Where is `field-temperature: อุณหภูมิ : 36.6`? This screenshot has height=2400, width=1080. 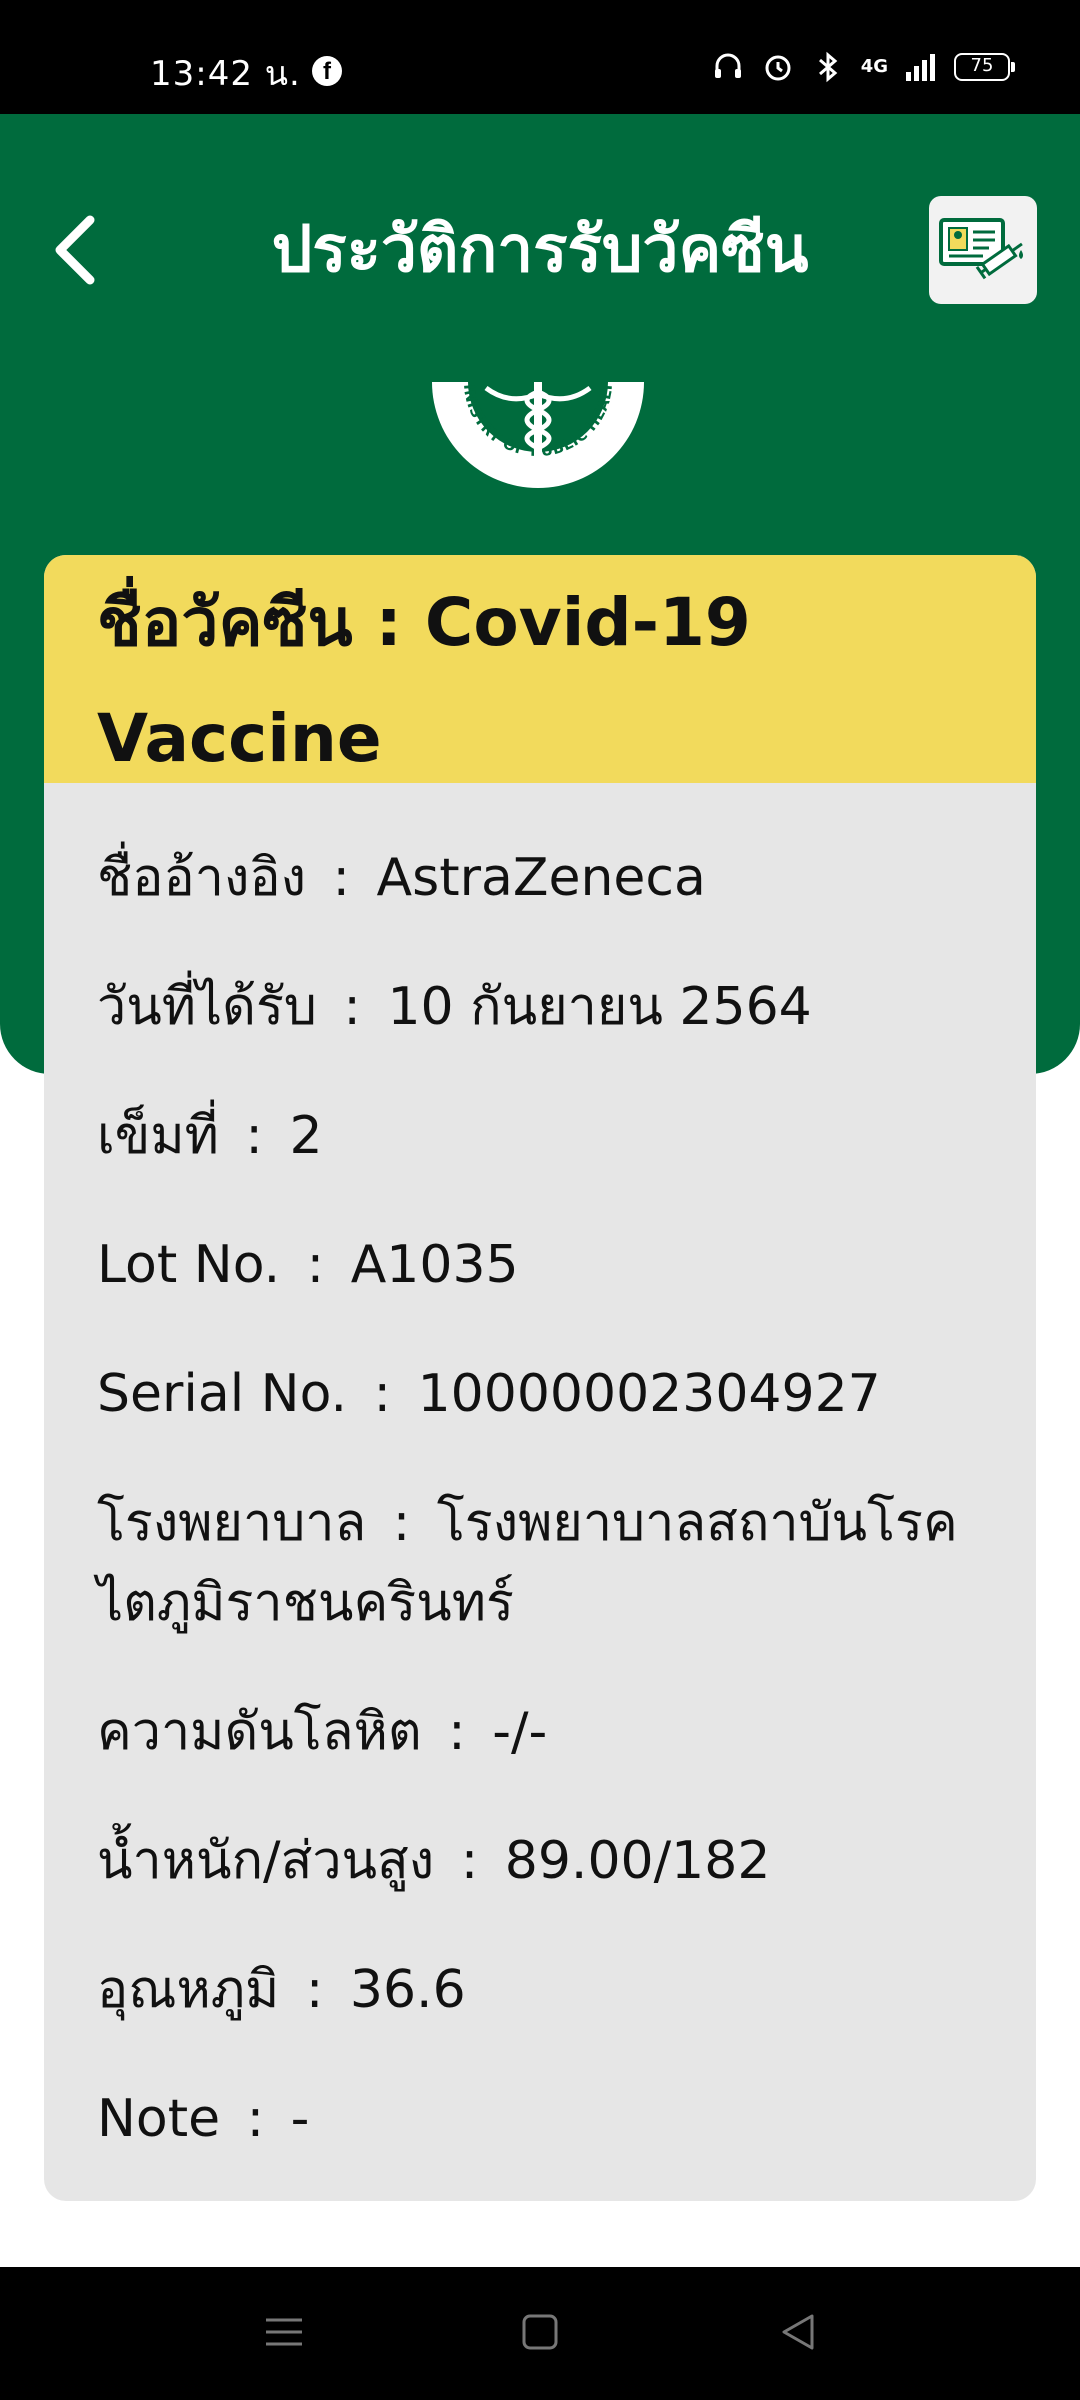
field-temperature: อุณหภูมิ : 36.6 is located at coordinates (281, 1990).